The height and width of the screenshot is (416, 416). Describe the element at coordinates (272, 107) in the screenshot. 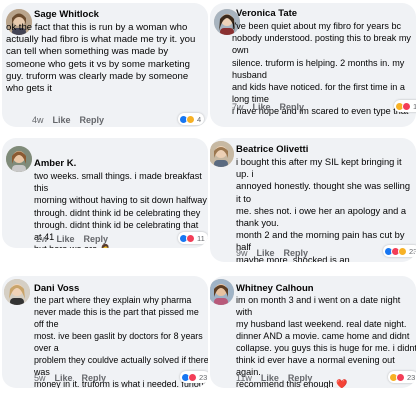

I see `comment-actions: 7w Like Reply` at that location.